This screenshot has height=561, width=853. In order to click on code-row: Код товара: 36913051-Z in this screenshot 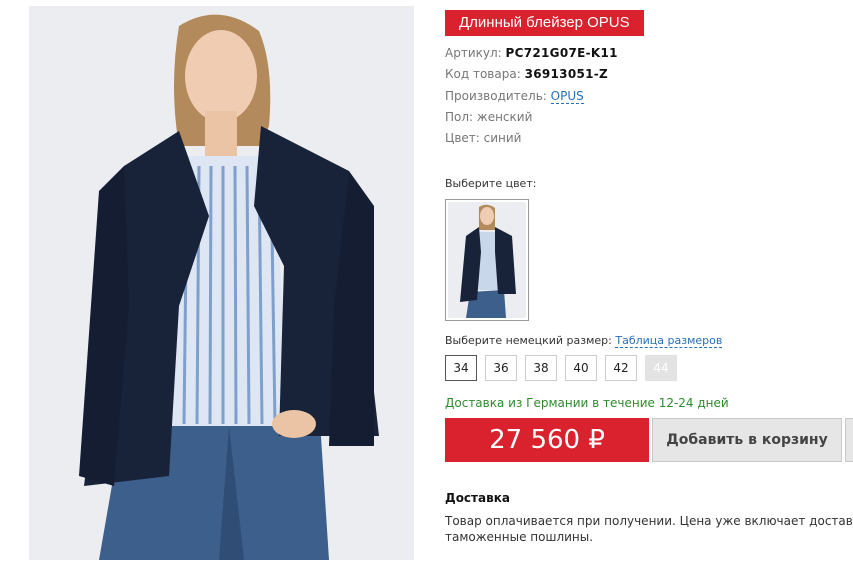, I will do `click(526, 74)`.